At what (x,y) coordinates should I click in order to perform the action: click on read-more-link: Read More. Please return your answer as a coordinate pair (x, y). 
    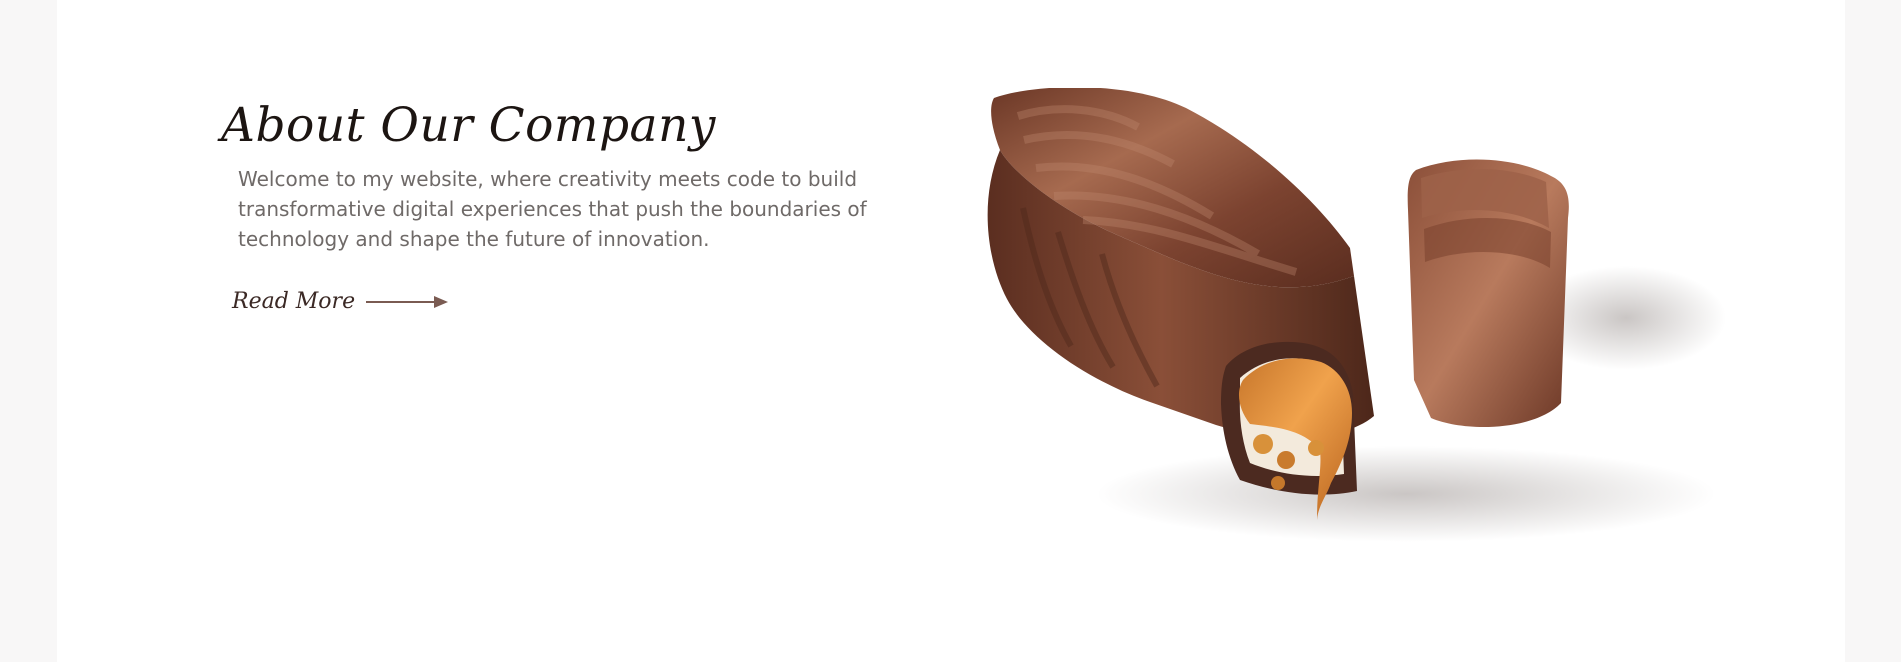
    Looking at the image, I should click on (340, 302).